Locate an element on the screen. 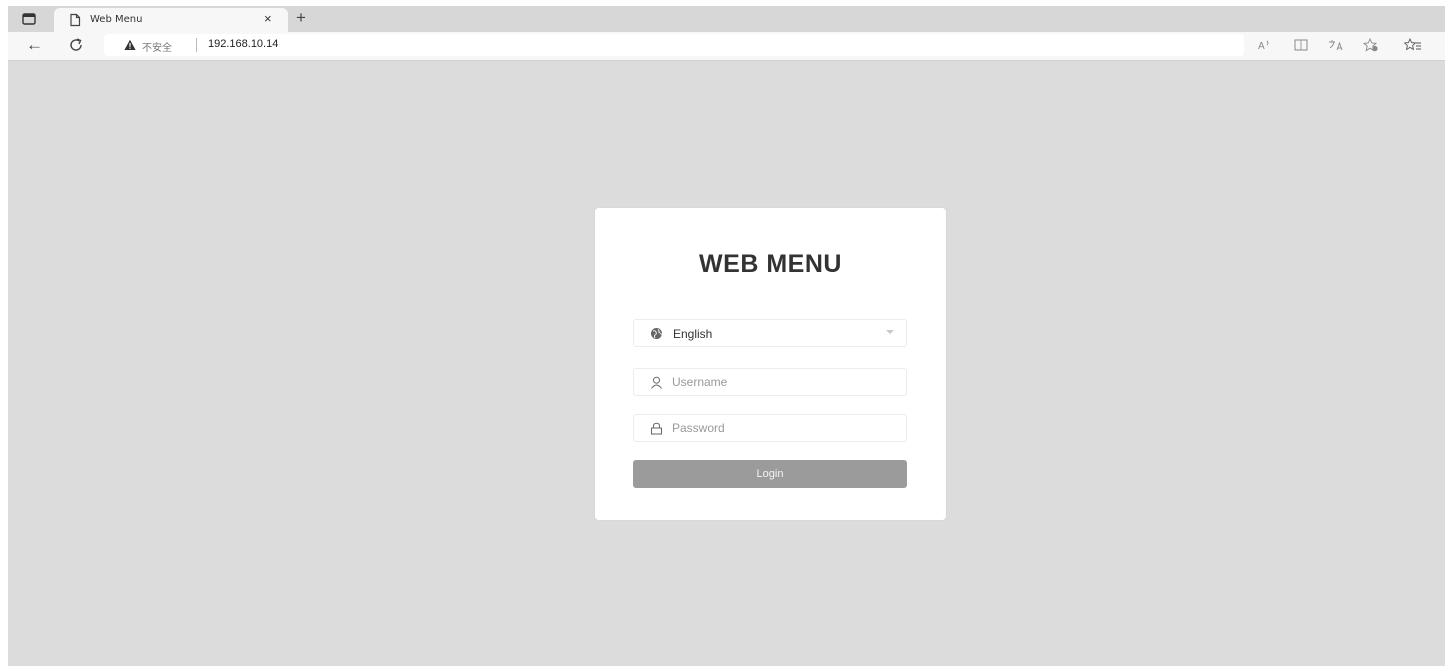 The height and width of the screenshot is (666, 1453). chevron-down-icon is located at coordinates (890, 332).